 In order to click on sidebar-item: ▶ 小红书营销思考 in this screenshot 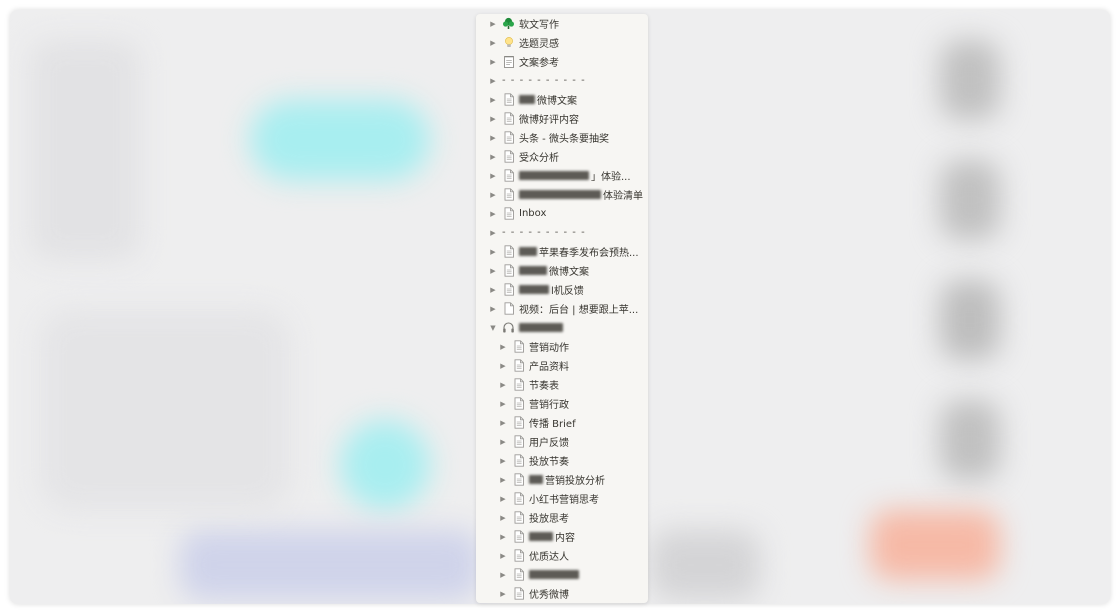, I will do `click(562, 498)`.